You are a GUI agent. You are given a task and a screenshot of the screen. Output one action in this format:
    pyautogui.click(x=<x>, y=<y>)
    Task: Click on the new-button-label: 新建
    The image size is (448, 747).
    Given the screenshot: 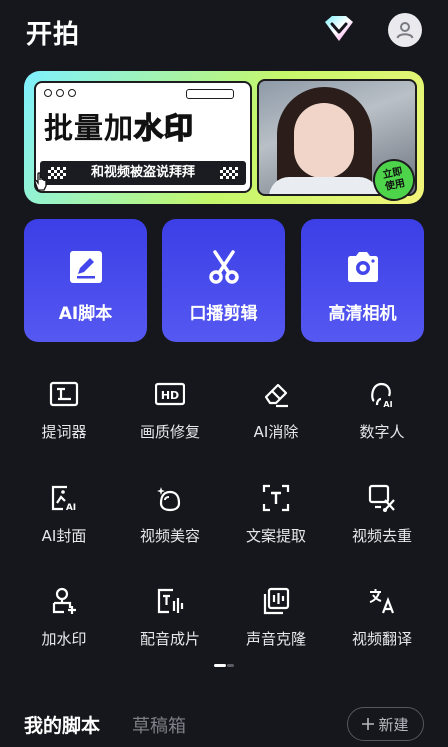 What is the action you would take?
    pyautogui.click(x=393, y=724)
    